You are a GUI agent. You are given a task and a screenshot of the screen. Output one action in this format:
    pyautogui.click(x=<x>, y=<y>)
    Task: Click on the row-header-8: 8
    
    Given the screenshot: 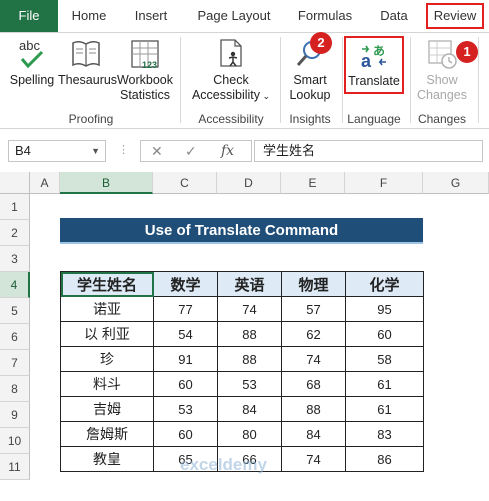 What is the action you would take?
    pyautogui.click(x=15, y=389)
    